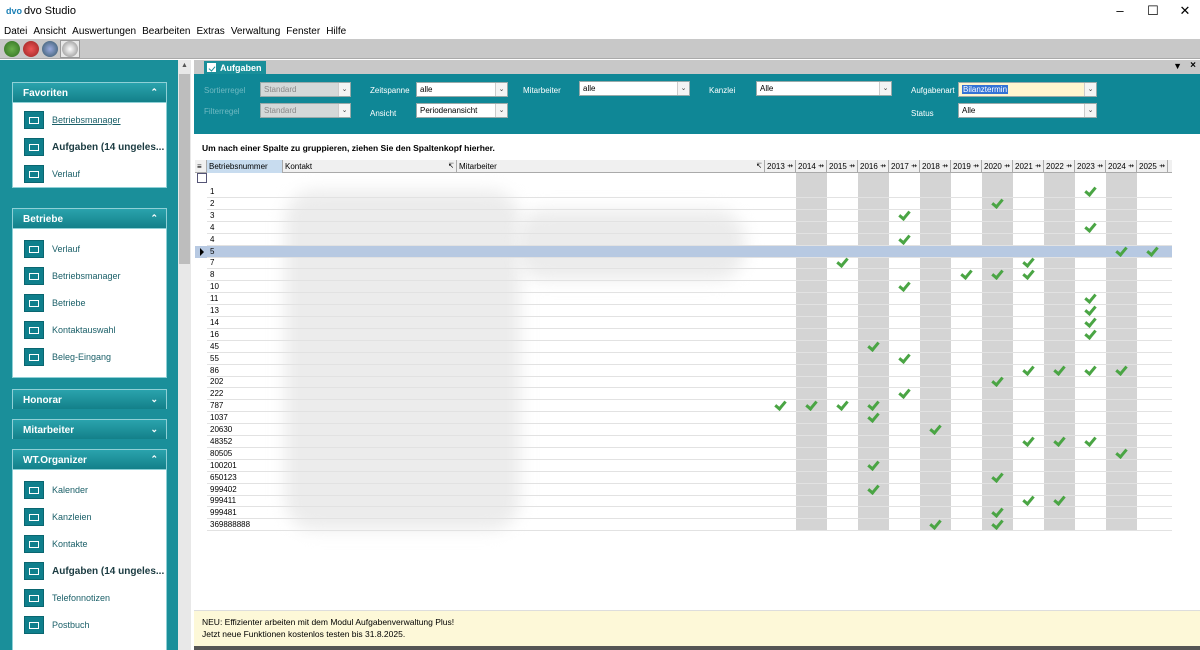 The width and height of the screenshot is (1200, 650). What do you see at coordinates (1177, 66) in the screenshot?
I see `dropdown-arrow-icon: ▼` at bounding box center [1177, 66].